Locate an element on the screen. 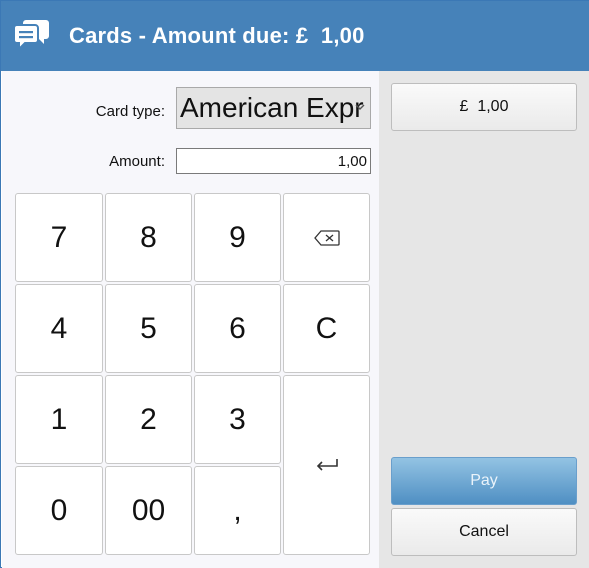 This screenshot has width=589, height=568. amount-input is located at coordinates (273, 161).